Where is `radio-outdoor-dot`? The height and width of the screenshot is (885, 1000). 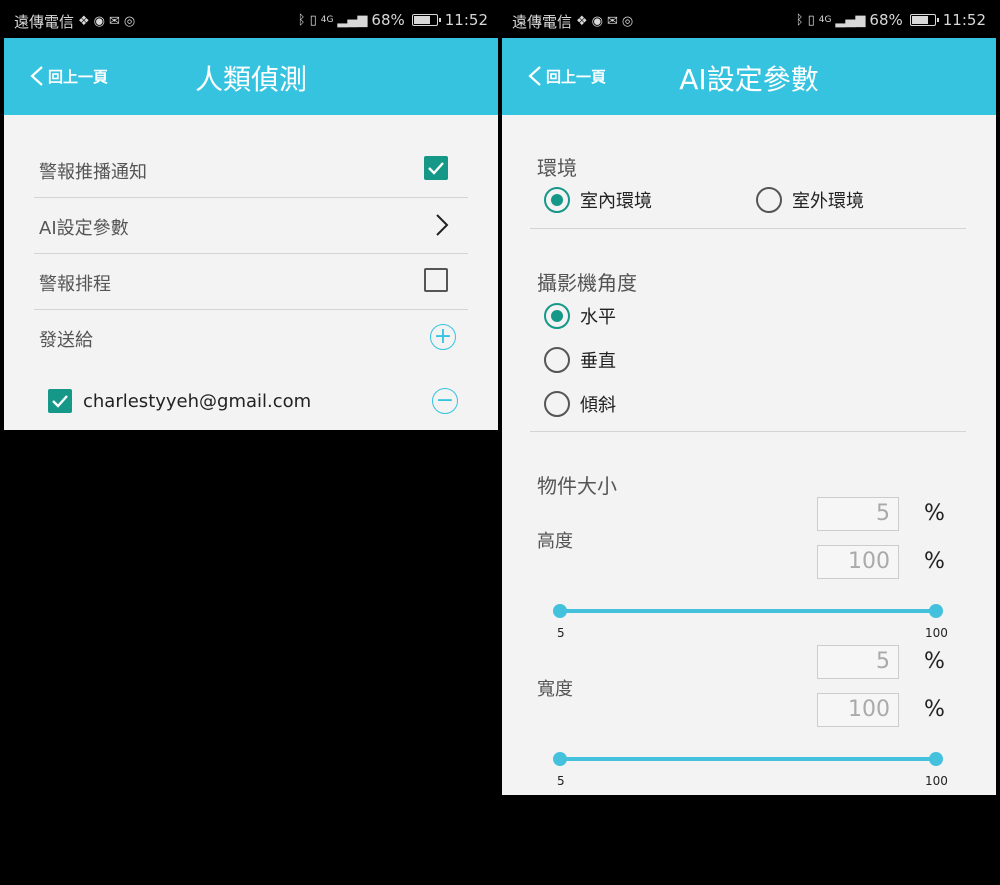 radio-outdoor-dot is located at coordinates (769, 200).